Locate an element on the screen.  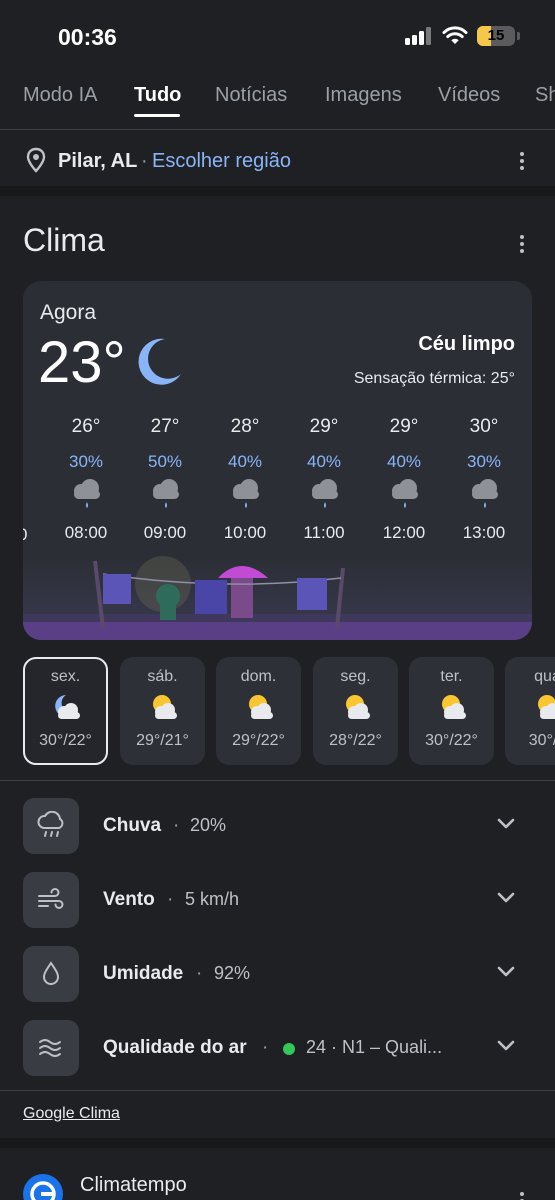
feels-like-text: Sensação térmica: 25° is located at coordinates (434, 378).